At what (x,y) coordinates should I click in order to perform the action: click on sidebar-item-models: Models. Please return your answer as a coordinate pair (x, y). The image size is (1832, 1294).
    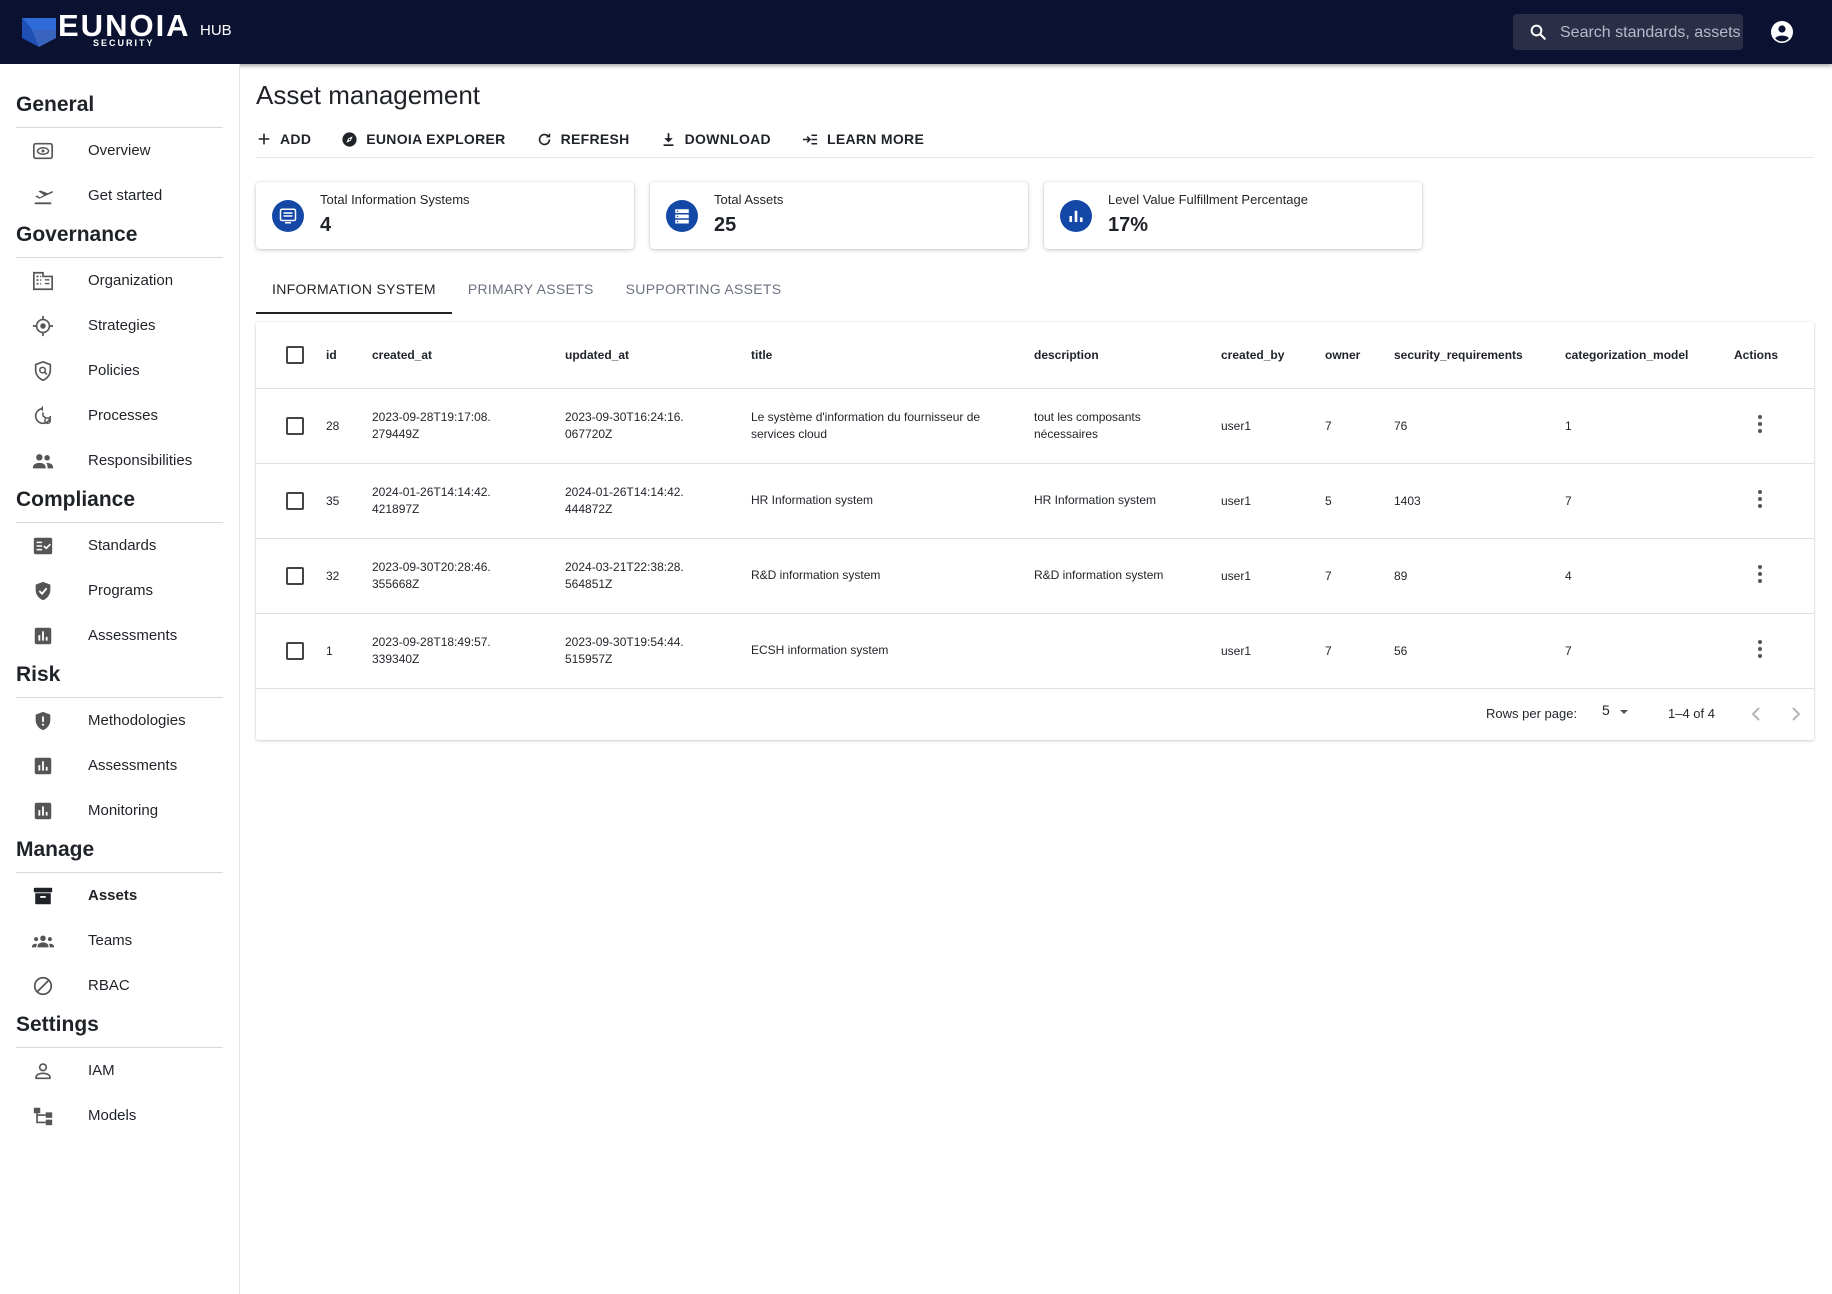
    Looking at the image, I should click on (119, 1116).